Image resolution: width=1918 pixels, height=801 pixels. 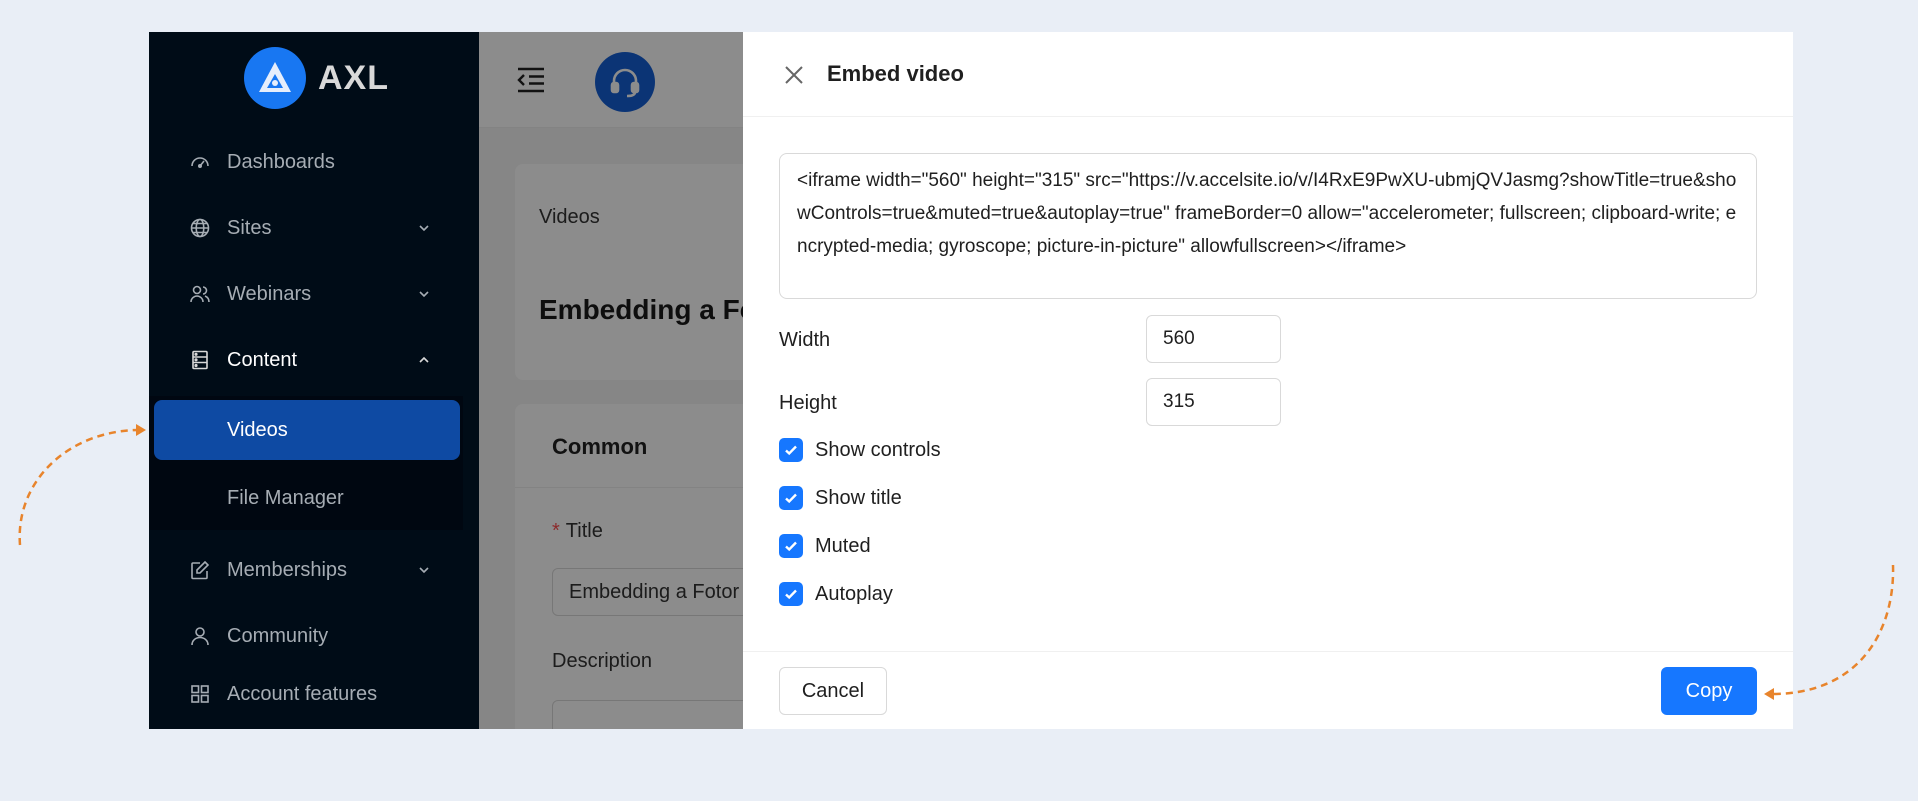 I want to click on cancel-button: Cancel, so click(x=833, y=691).